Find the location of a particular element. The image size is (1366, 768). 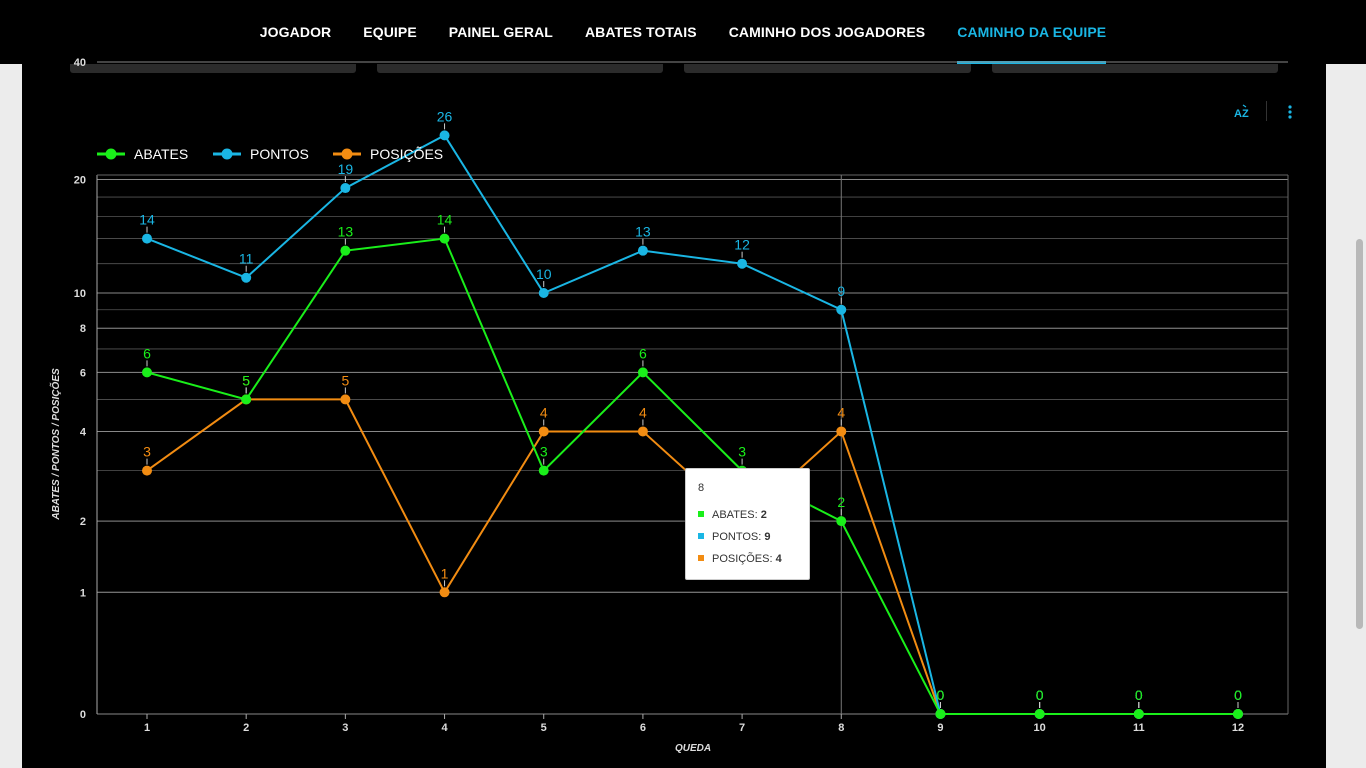

data-label: 12 is located at coordinates (742, 245).